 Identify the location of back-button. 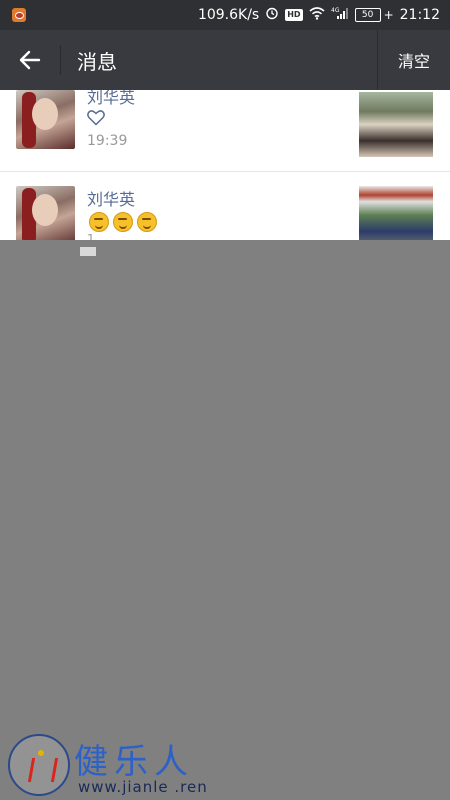
(30, 60).